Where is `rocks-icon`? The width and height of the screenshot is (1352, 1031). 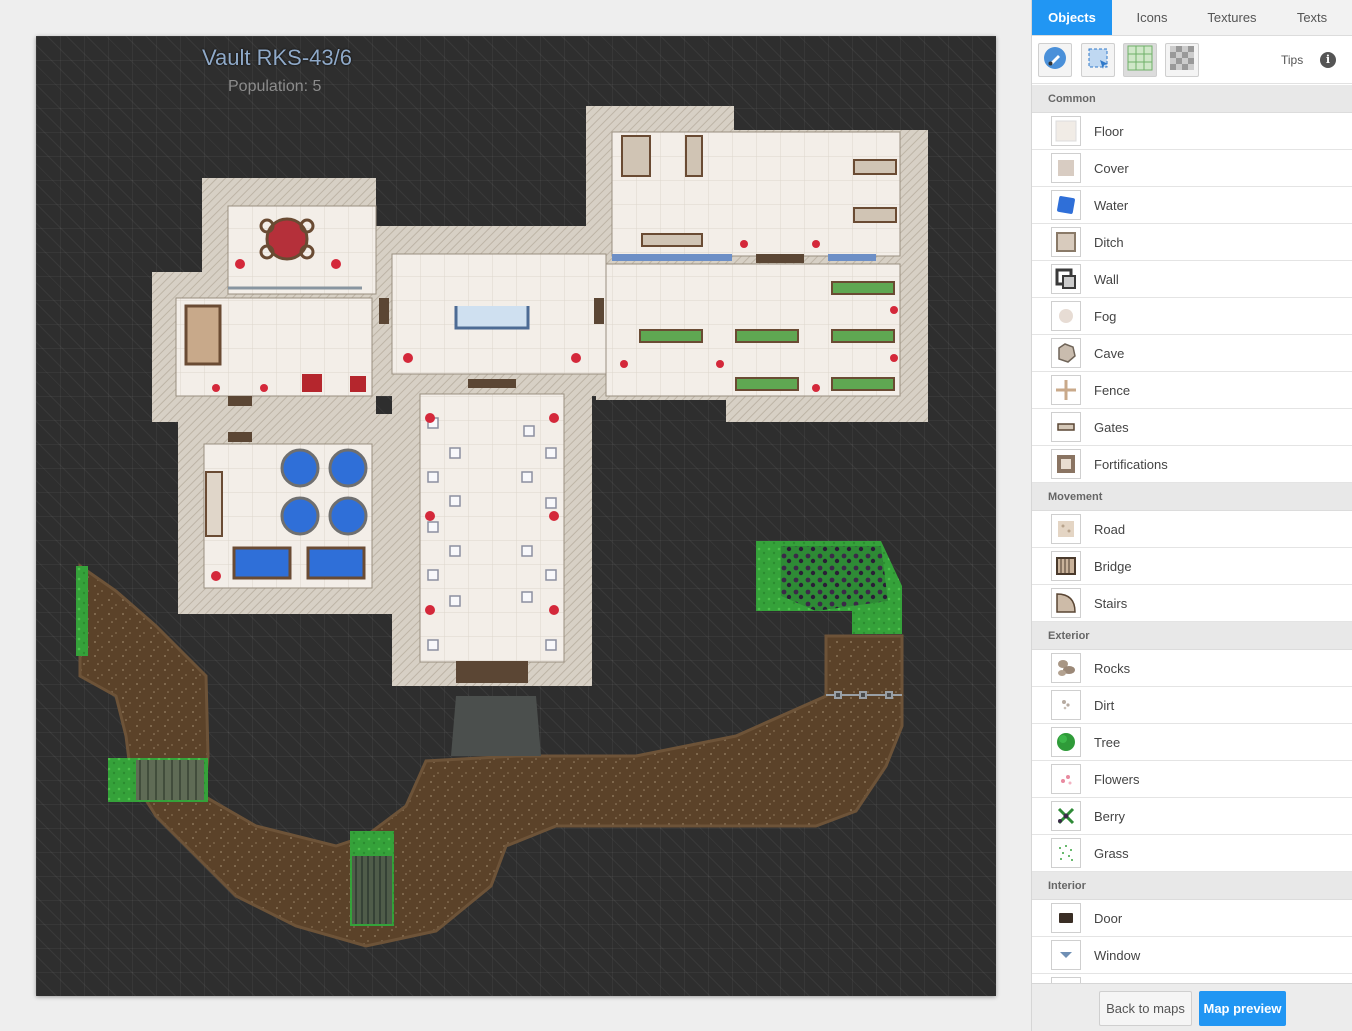
rocks-icon is located at coordinates (1066, 668).